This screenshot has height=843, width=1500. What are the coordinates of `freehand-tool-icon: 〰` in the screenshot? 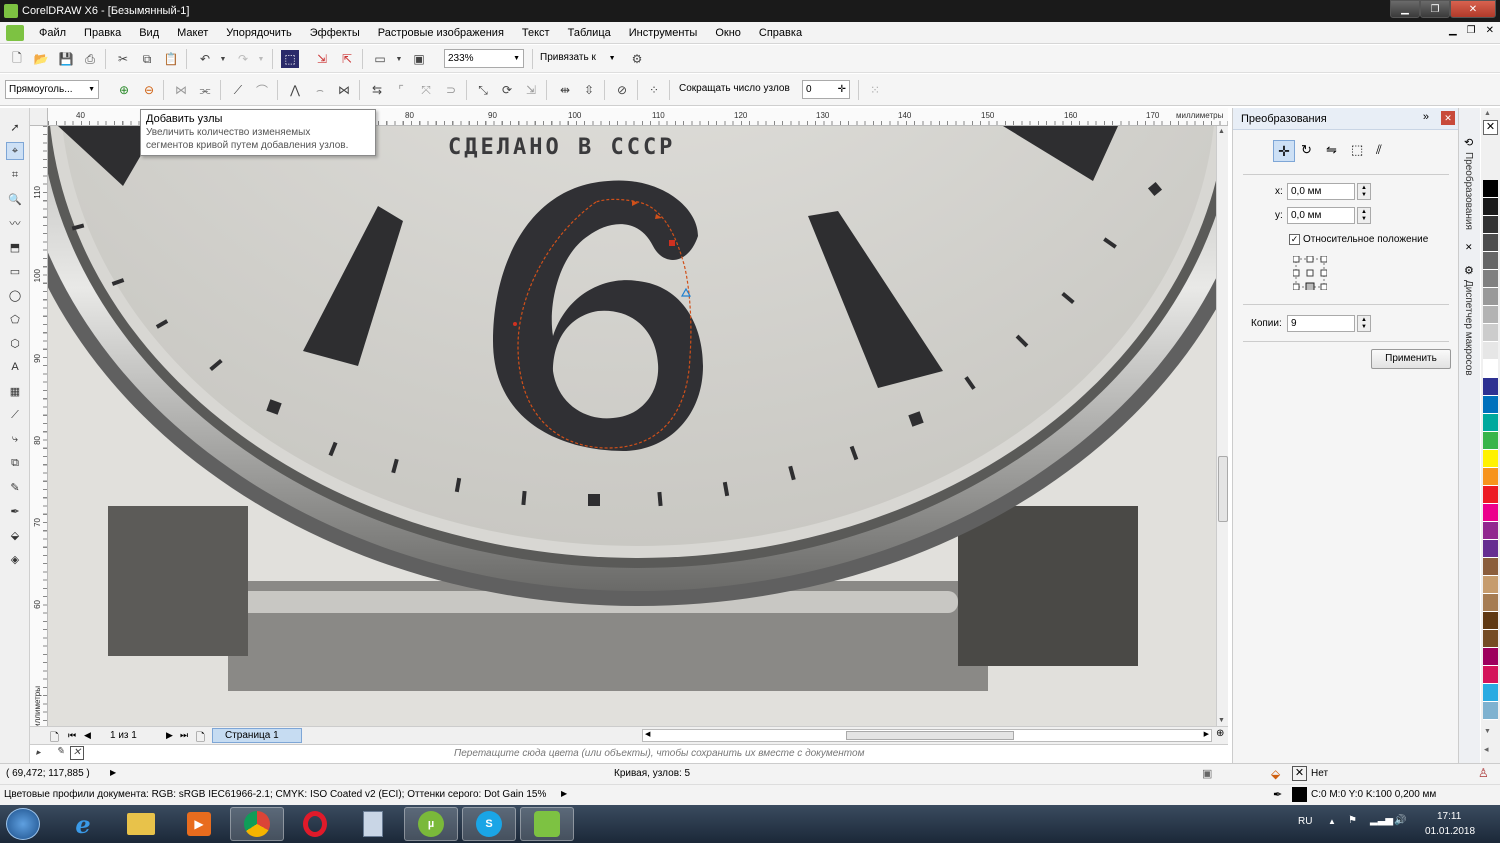 It's located at (15, 223).